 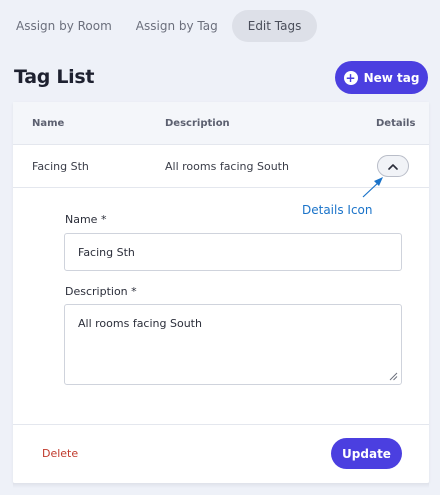 I want to click on name-field-label: Name *, so click(x=86, y=219).